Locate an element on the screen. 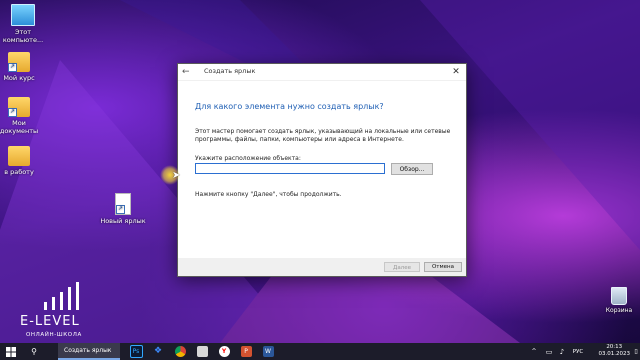 The height and width of the screenshot is (360, 640). taskbar-clock: 20:13 03.01.2023 is located at coordinates (615, 351).